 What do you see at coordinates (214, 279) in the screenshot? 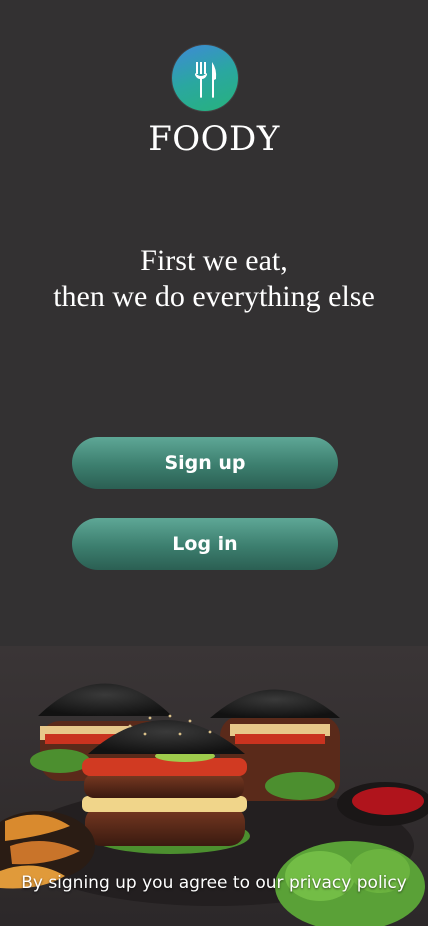
I see `tagline: First we eat, then we do everything else` at bounding box center [214, 279].